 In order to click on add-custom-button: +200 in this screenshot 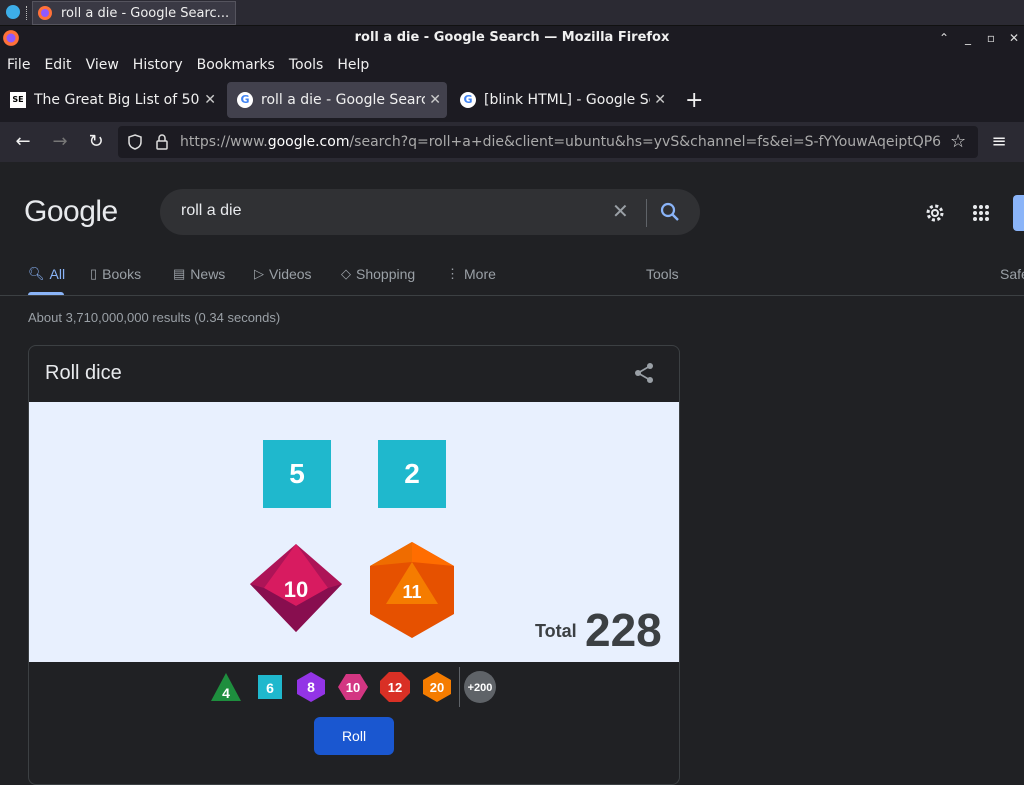, I will do `click(480, 687)`.